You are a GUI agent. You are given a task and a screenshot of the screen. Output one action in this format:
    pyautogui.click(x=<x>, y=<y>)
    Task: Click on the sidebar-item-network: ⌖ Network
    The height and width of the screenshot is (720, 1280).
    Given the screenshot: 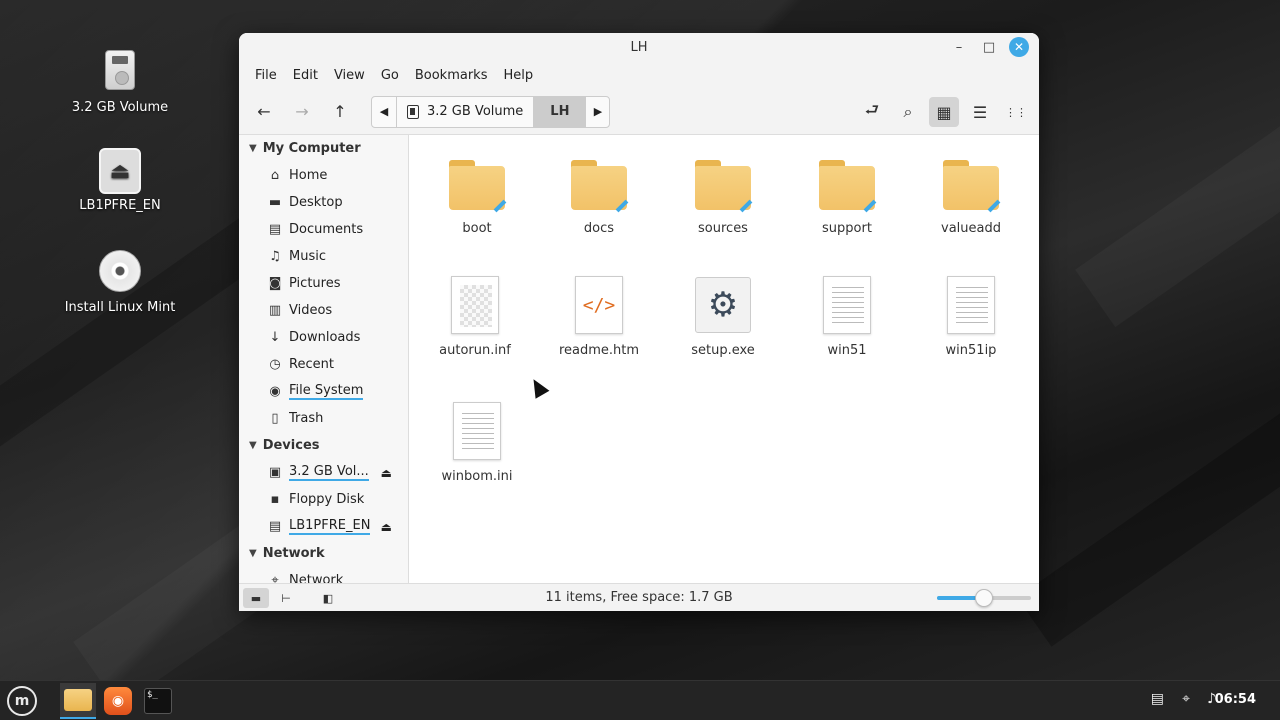 What is the action you would take?
    pyautogui.click(x=323, y=575)
    